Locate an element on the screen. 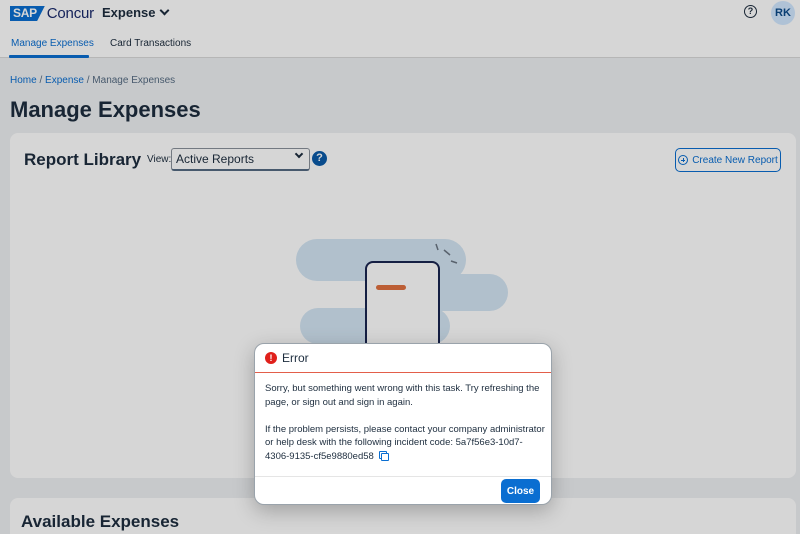 The width and height of the screenshot is (800, 534). close-button: Close is located at coordinates (520, 491).